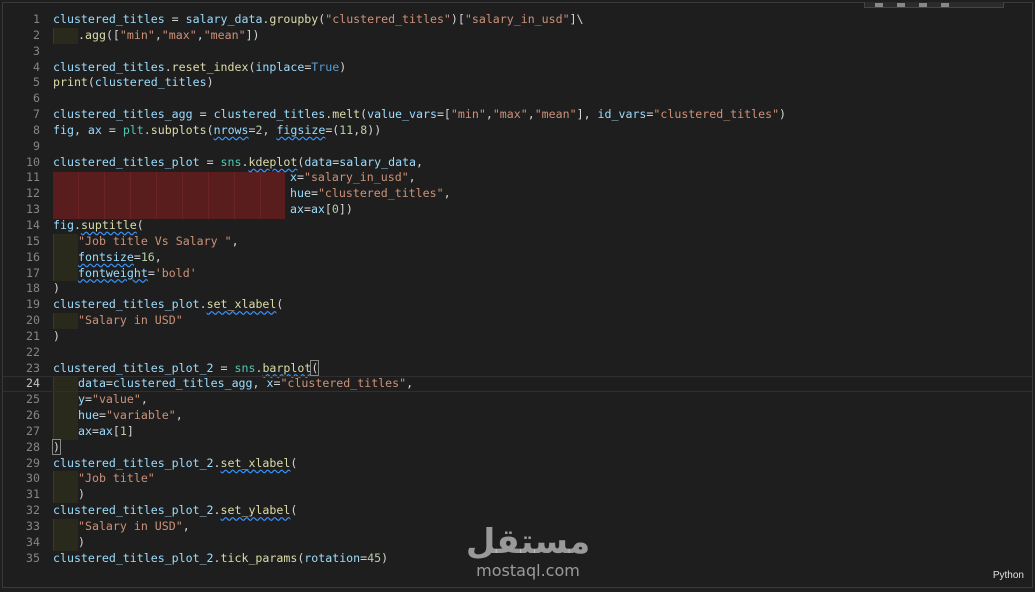  I want to click on language-indicator: Python, so click(1008, 575).